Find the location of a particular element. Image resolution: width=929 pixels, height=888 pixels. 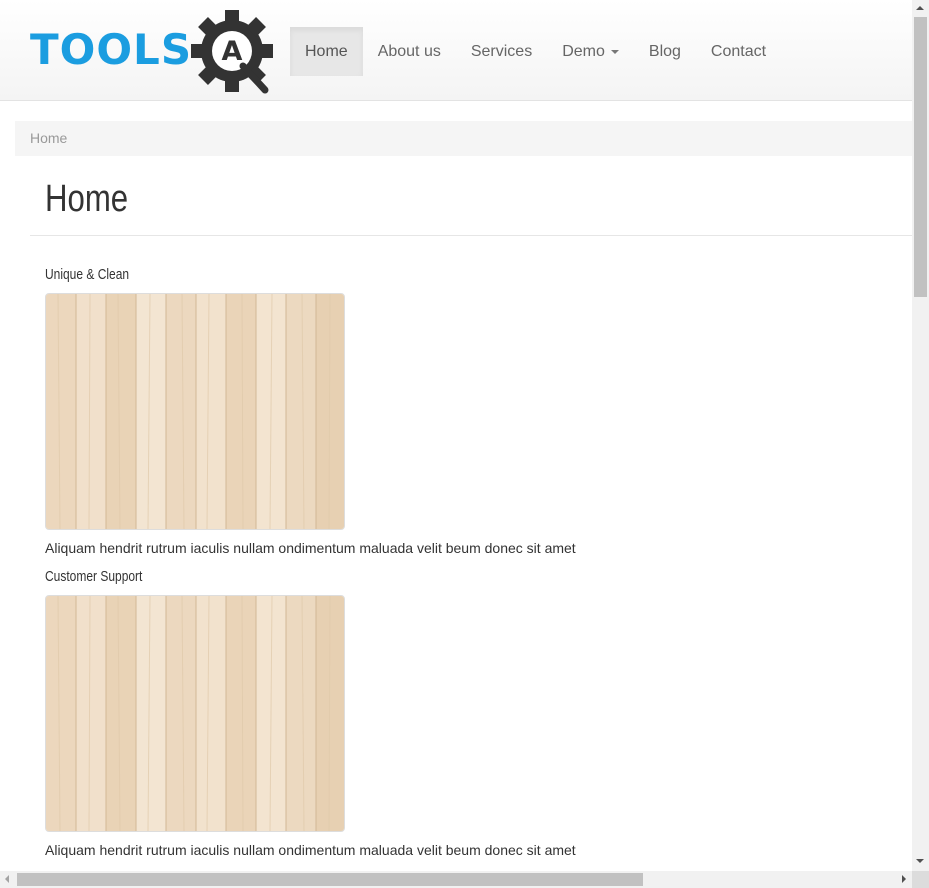

nav-services-label: Services is located at coordinates (501, 51).